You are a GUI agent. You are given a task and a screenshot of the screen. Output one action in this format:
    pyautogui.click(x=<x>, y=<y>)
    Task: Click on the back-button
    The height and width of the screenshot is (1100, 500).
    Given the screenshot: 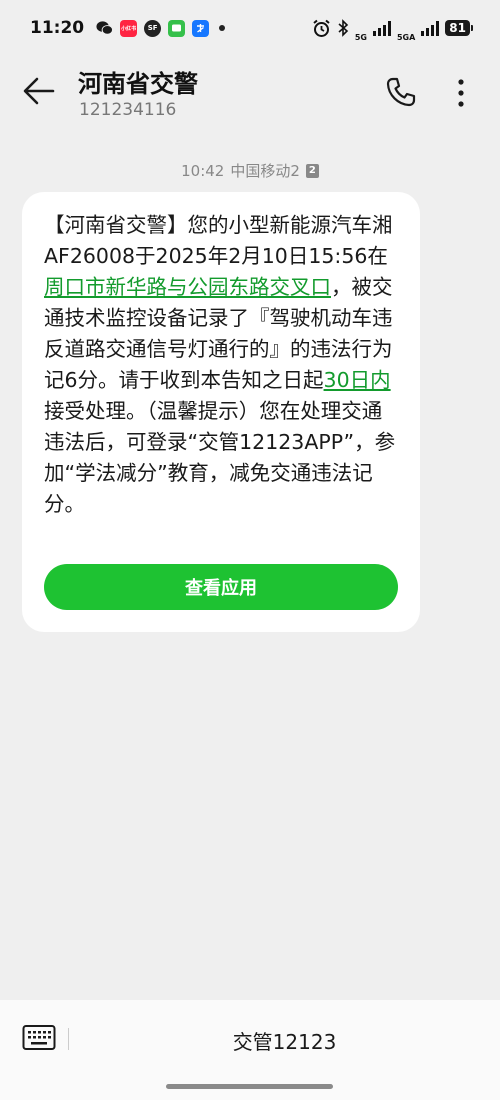 What is the action you would take?
    pyautogui.click(x=39, y=91)
    